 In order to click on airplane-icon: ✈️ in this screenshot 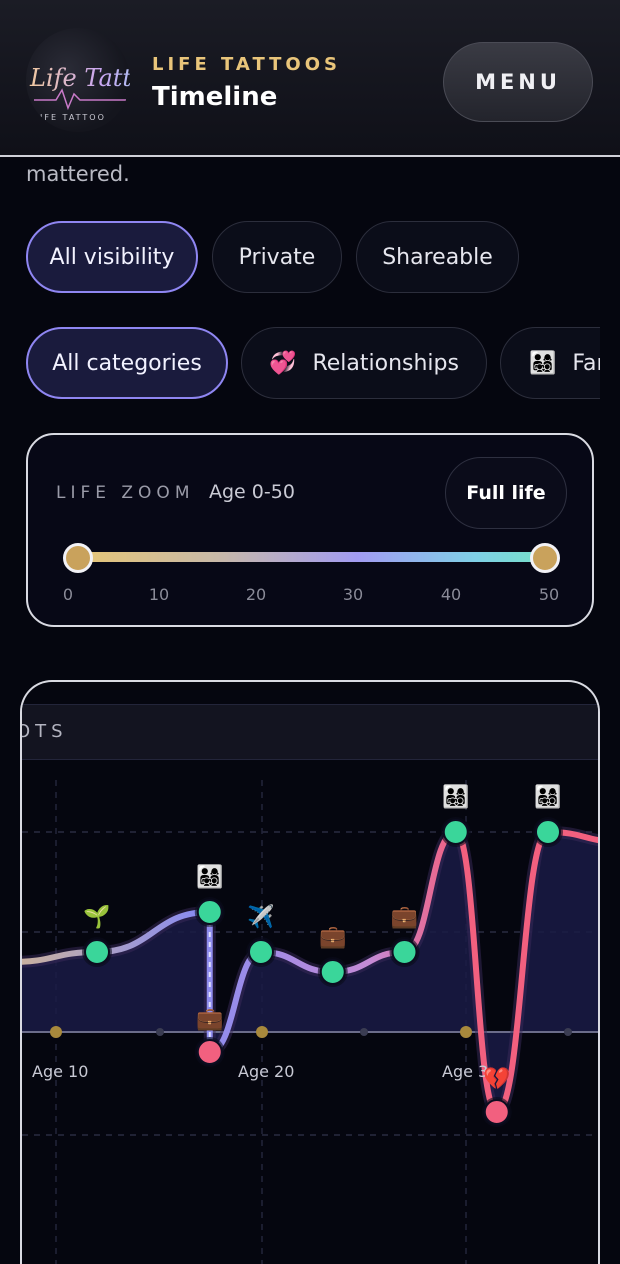, I will do `click(260, 916)`.